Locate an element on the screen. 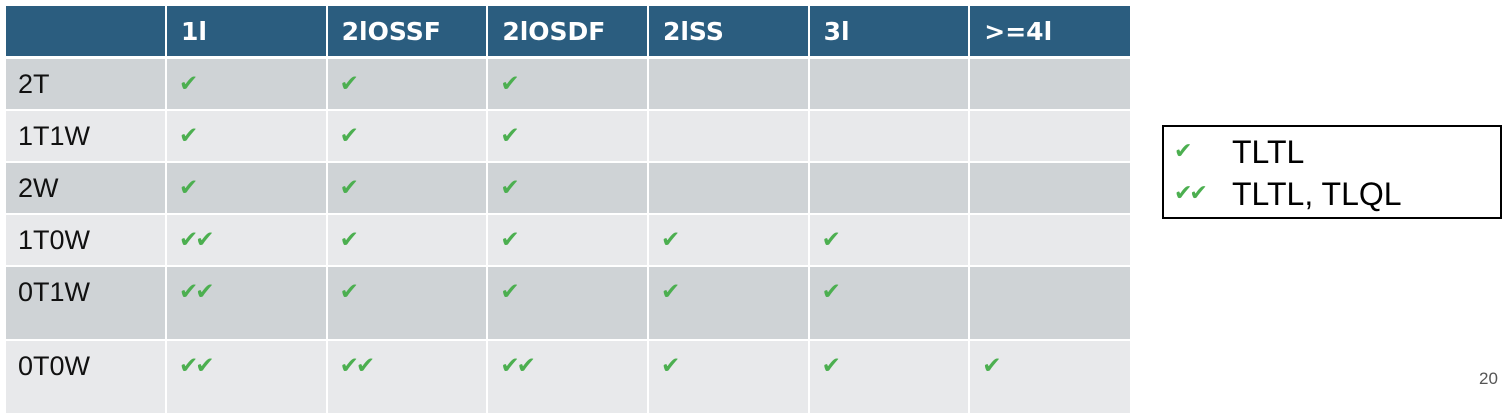 The image size is (1510, 418). legend-box: ✔ TLTL ✔✔ TLTL, TLQL is located at coordinates (1332, 172).